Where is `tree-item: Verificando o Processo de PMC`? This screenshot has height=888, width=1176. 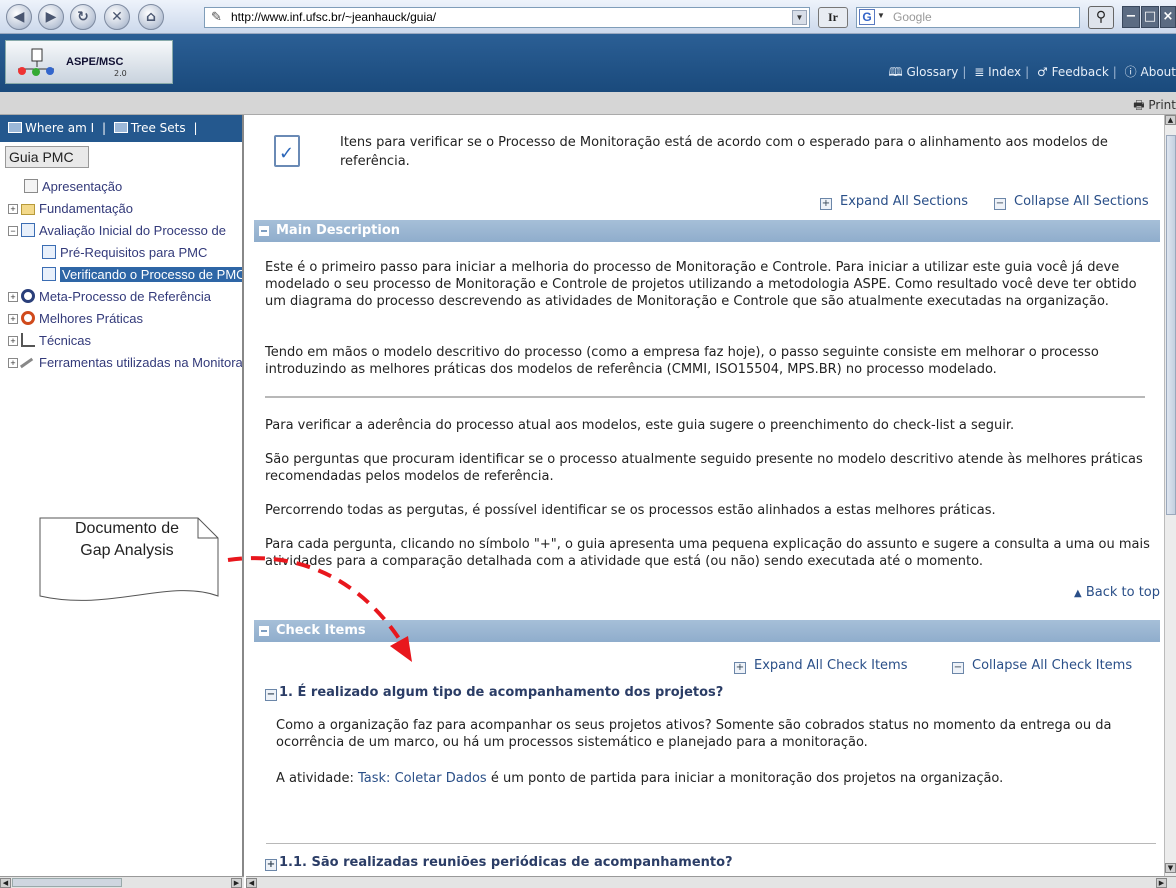
tree-item: Verificando o Processo de PMC is located at coordinates (125, 276).